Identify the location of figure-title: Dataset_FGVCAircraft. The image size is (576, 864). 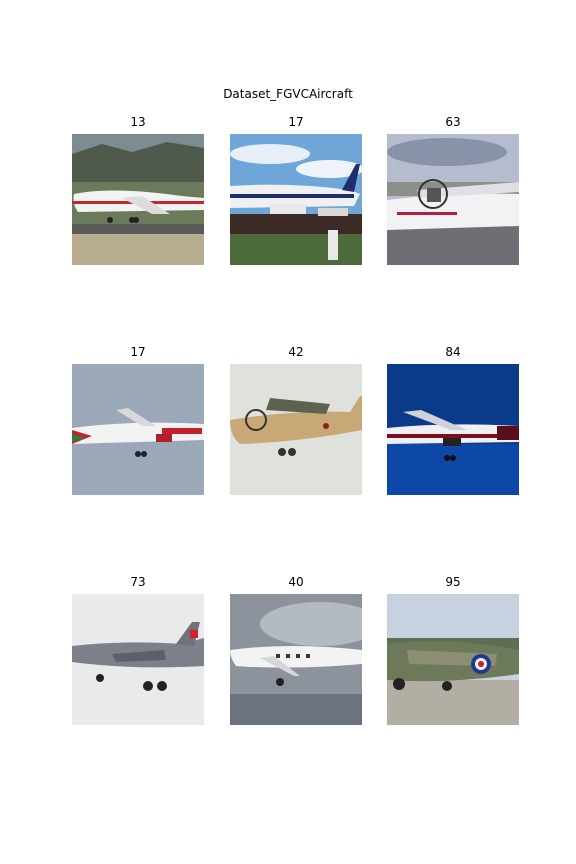
(288, 94).